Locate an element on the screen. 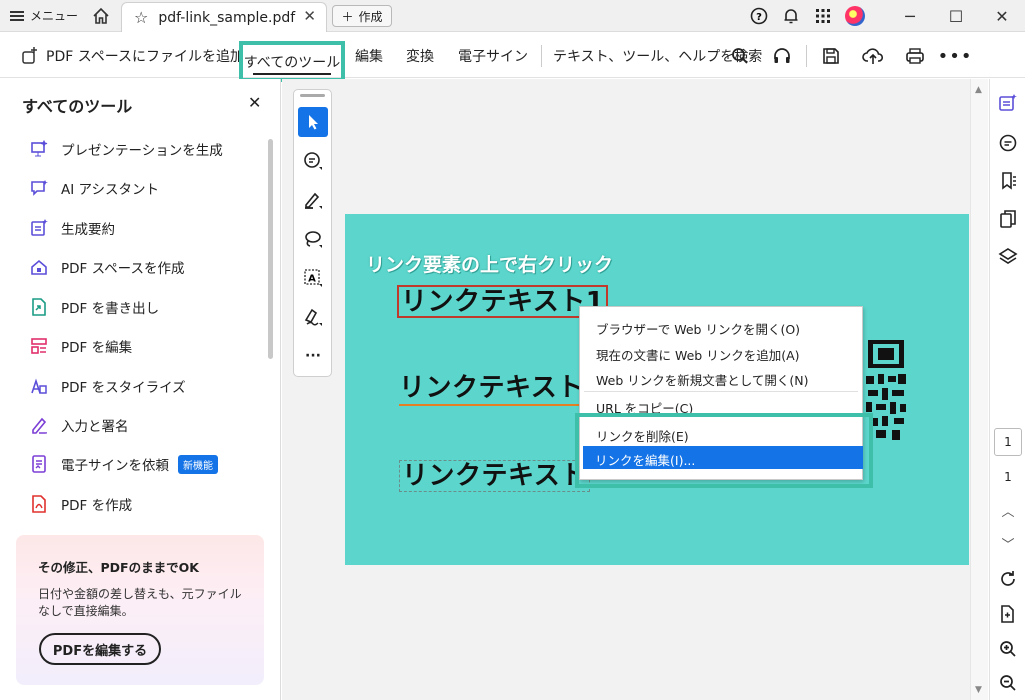  highlight-tool-button is located at coordinates (313, 200).